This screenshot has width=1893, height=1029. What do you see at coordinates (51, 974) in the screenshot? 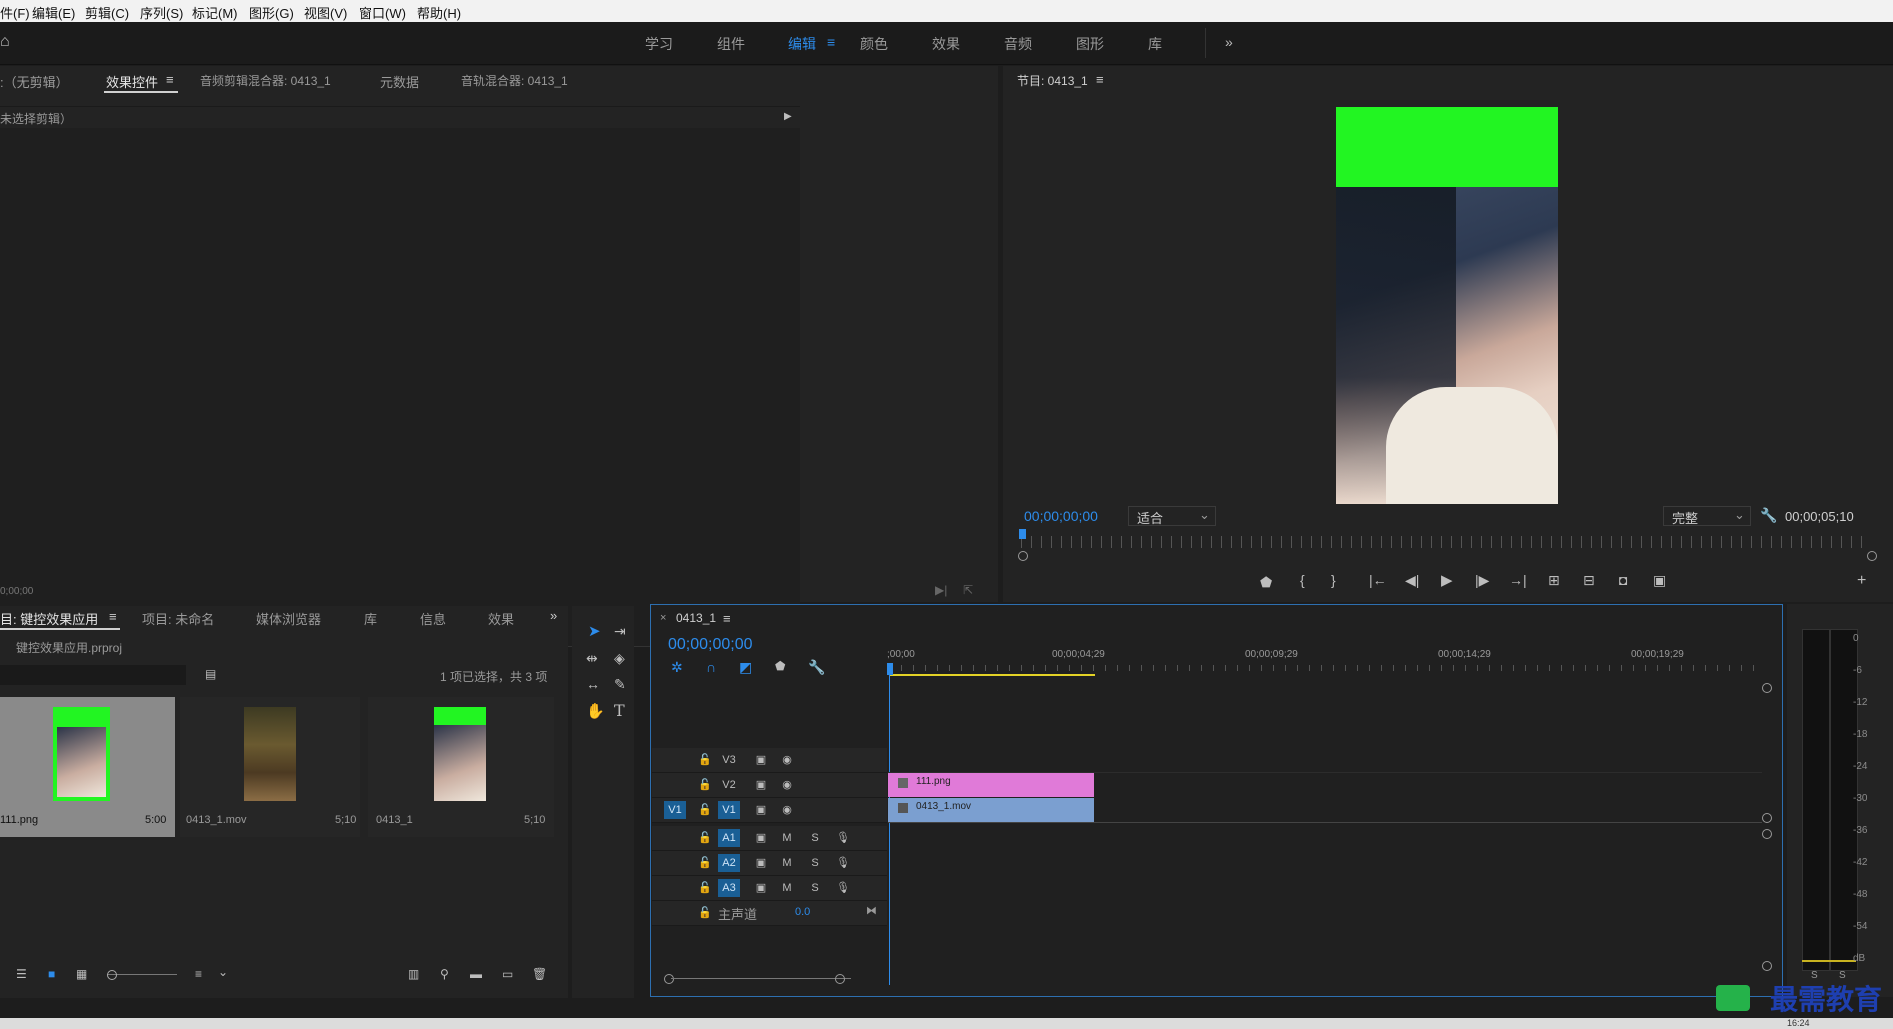
I see `icon-view-icon: ■` at bounding box center [51, 974].